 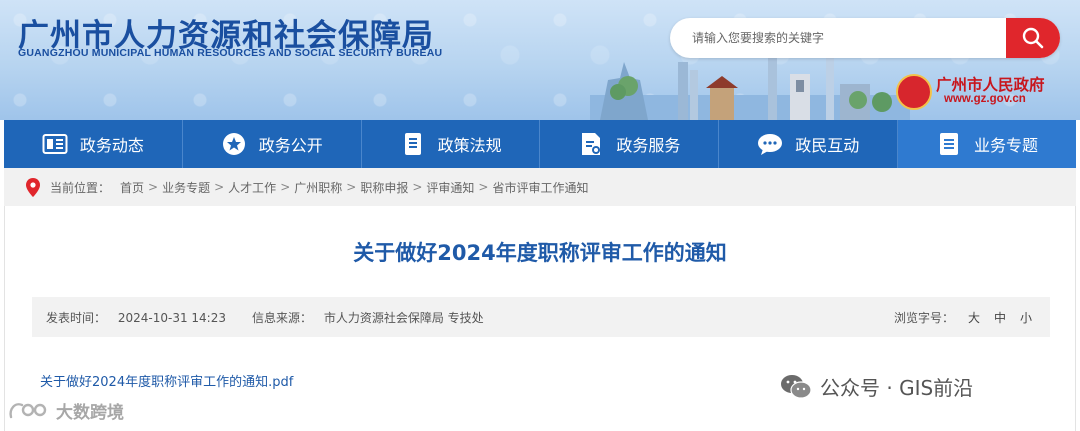 I want to click on nav-label: 政务动态, so click(x=111, y=145).